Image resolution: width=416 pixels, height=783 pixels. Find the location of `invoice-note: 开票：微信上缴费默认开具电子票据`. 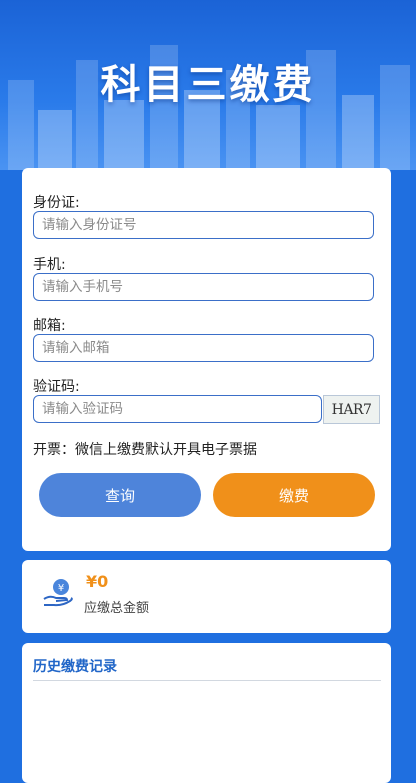

invoice-note: 开票：微信上缴费默认开具电子票据 is located at coordinates (145, 450).